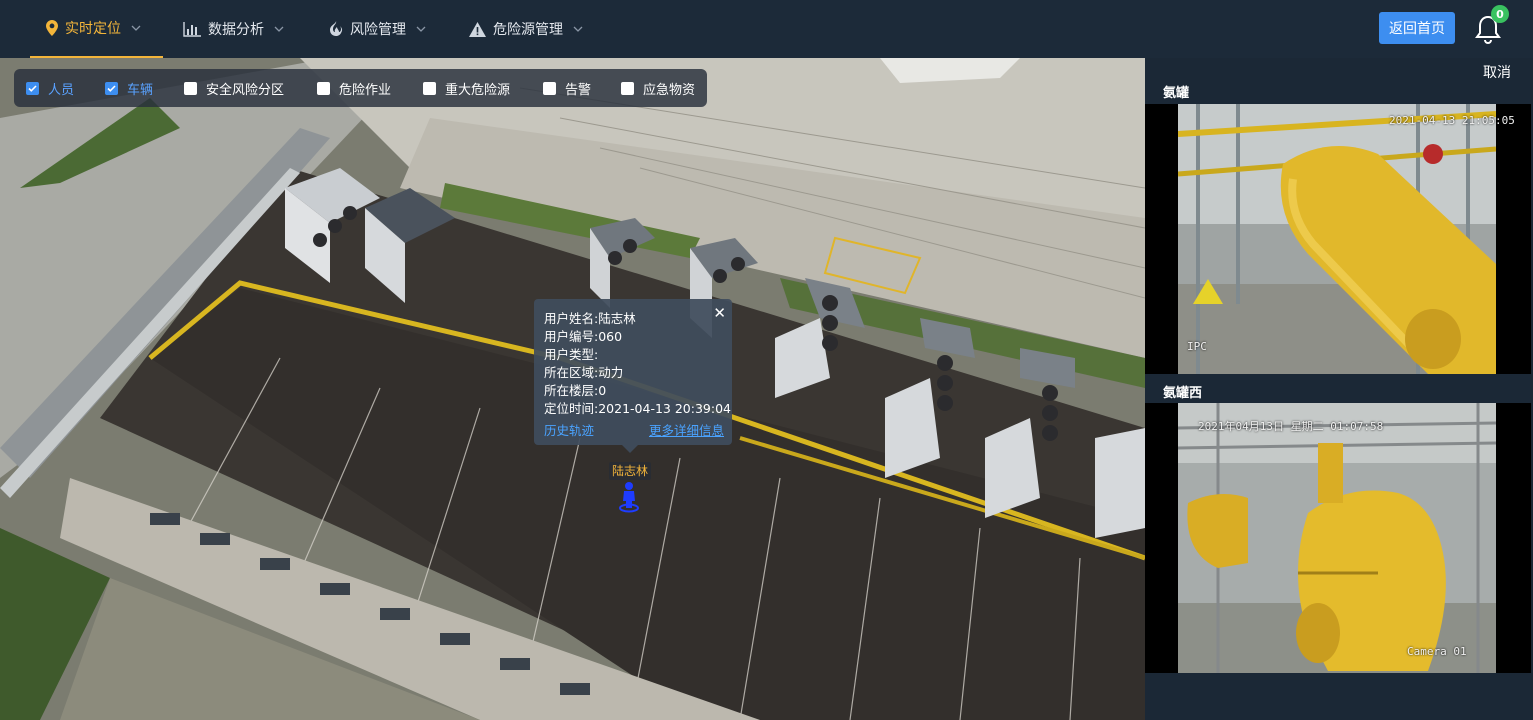 Image resolution: width=1533 pixels, height=720 pixels. Describe the element at coordinates (478, 90) in the screenshot. I see `filter-label: 重大危险源` at that location.